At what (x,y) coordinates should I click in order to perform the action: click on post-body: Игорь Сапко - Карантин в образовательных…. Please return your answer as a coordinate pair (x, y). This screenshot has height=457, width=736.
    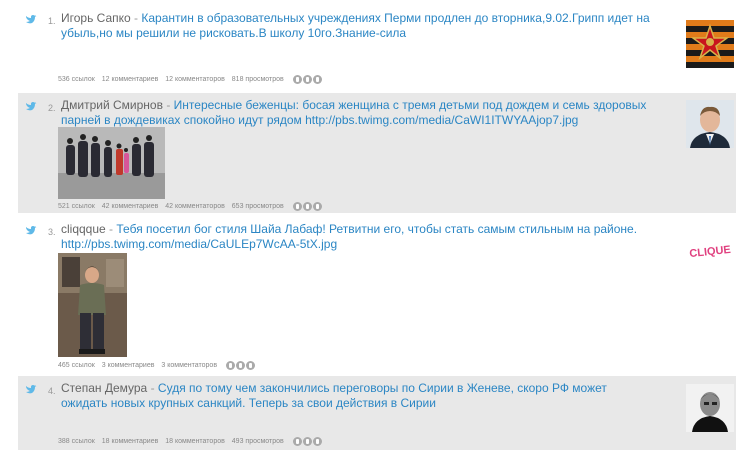
    Looking at the image, I should click on (357, 26).